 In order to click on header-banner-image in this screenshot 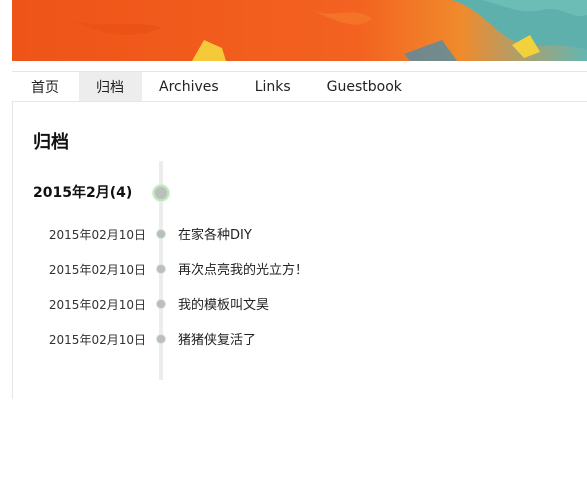, I will do `click(299, 30)`.